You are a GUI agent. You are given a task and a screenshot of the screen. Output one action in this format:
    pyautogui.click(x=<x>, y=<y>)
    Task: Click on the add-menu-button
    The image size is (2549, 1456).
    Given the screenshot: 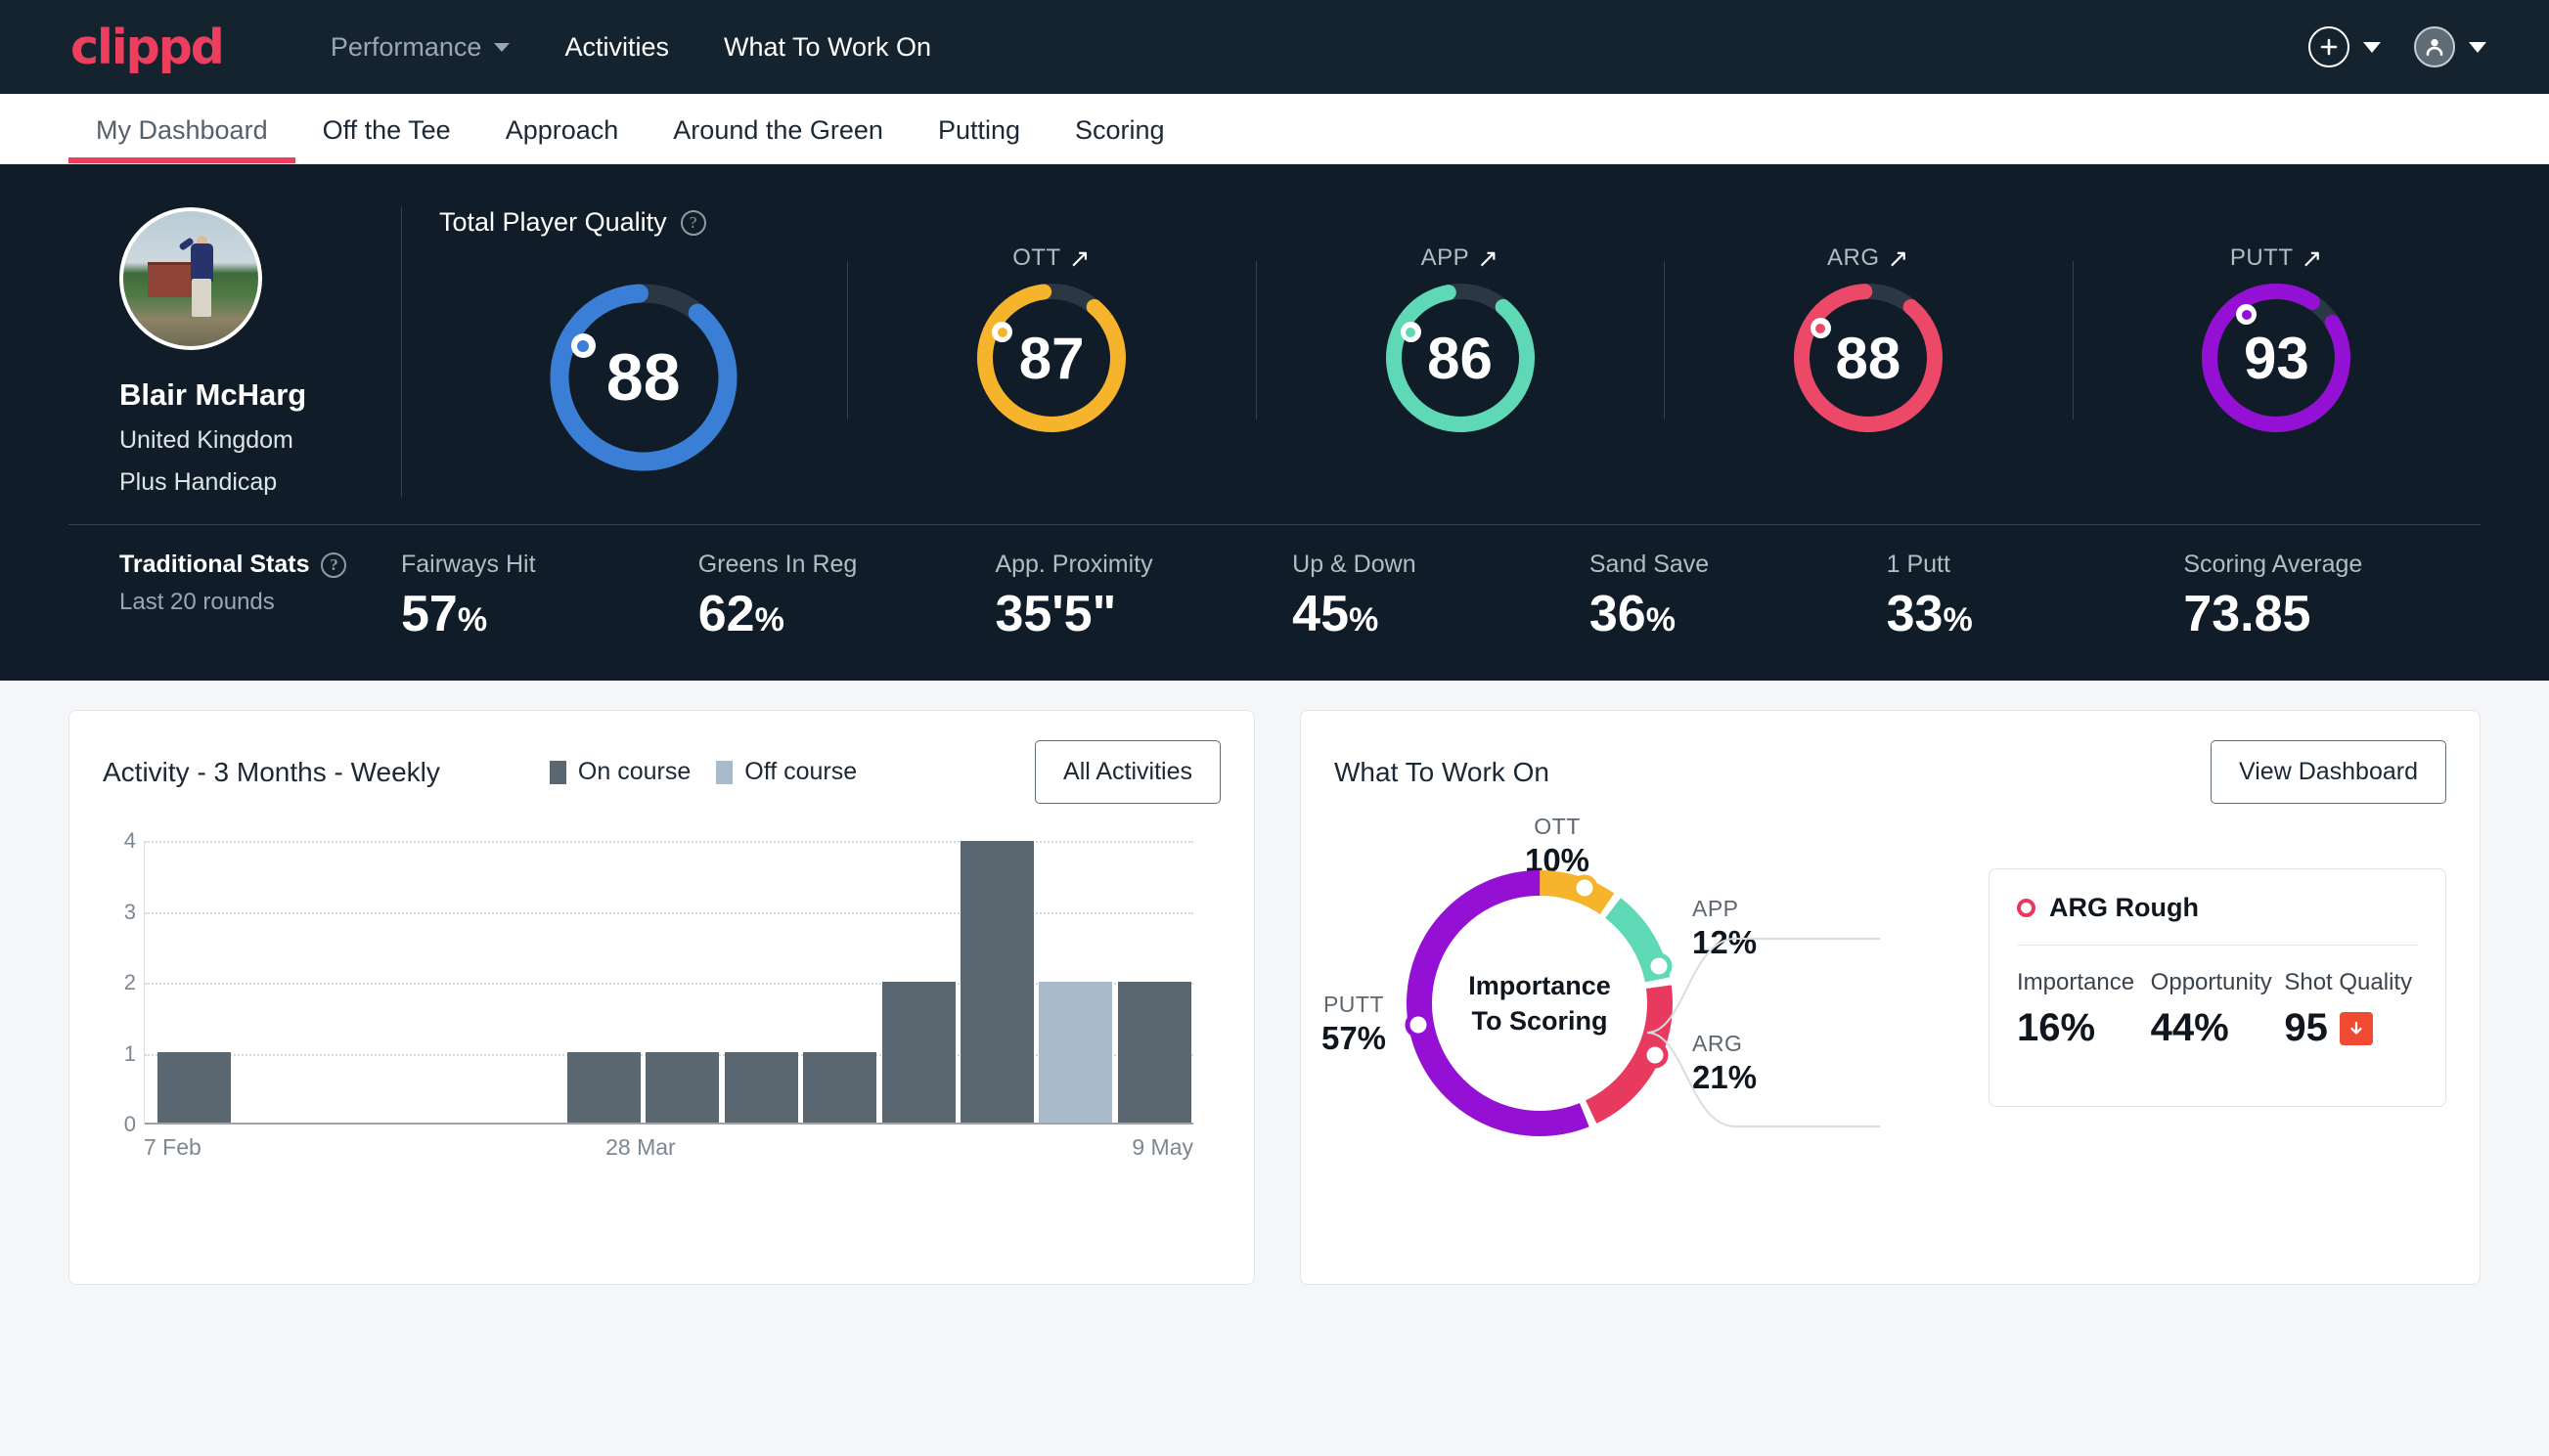 What is the action you would take?
    pyautogui.click(x=2353, y=46)
    